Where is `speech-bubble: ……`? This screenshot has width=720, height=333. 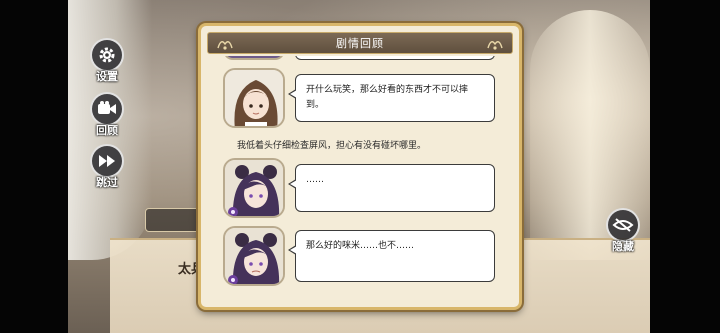 speech-bubble: …… is located at coordinates (391, 188).